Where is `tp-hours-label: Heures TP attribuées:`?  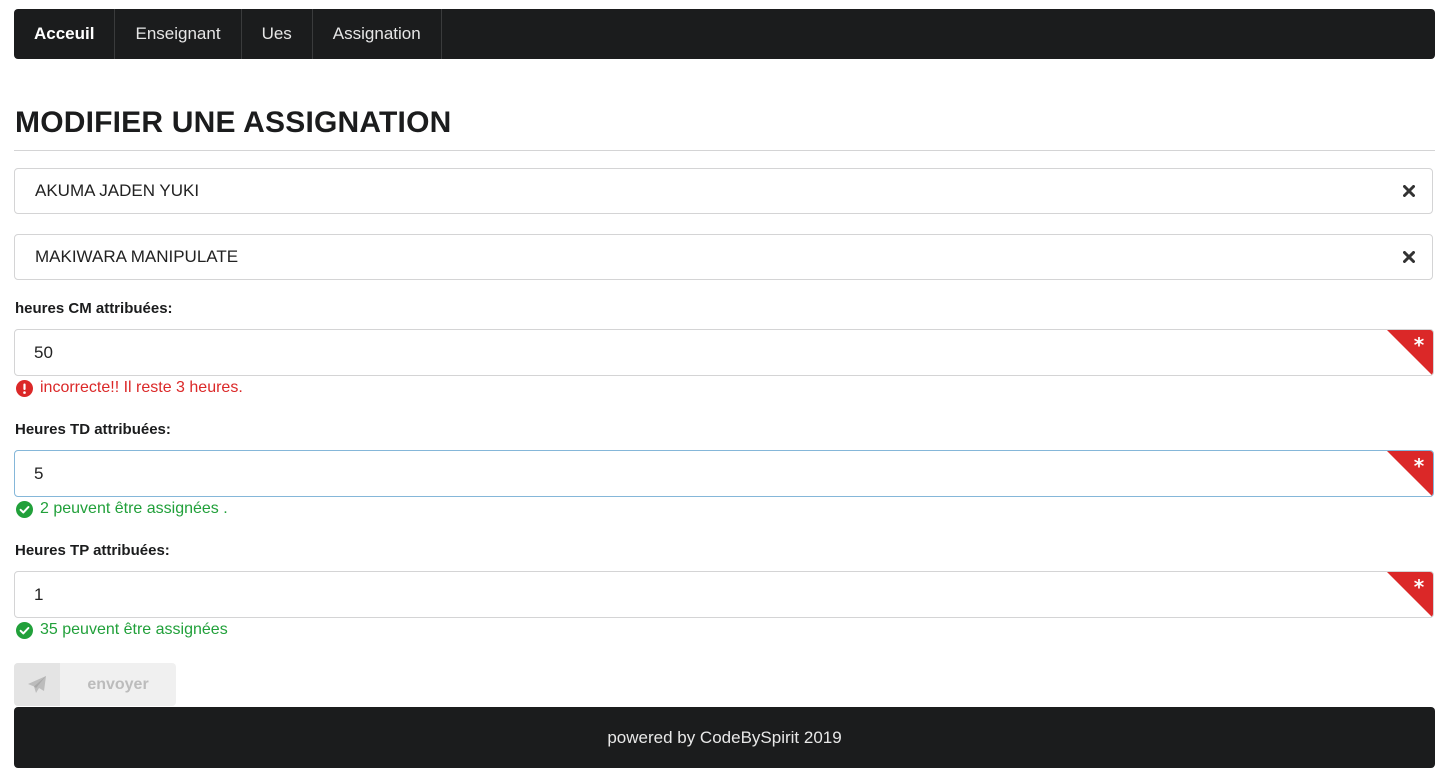
tp-hours-label: Heures TP attribuées: is located at coordinates (92, 550).